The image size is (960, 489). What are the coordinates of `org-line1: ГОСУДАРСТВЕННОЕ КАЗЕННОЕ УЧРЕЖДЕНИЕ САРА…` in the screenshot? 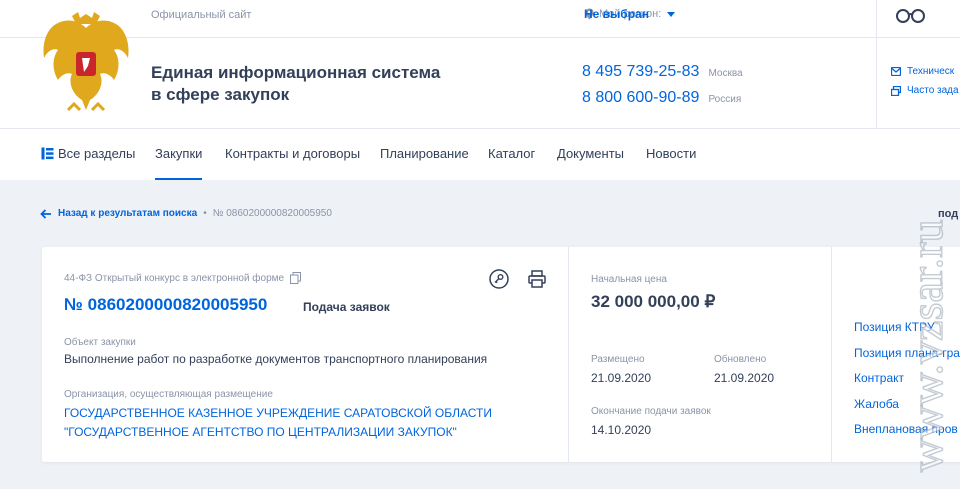 It's located at (278, 413).